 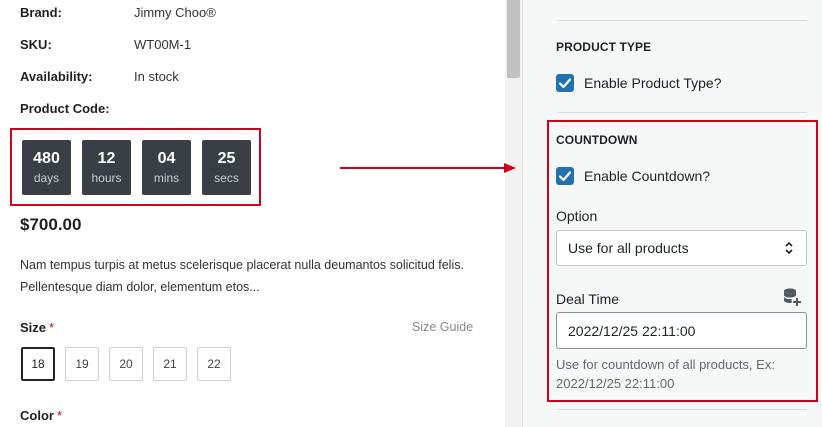 What do you see at coordinates (37, 415) in the screenshot?
I see `color-label-text: Color` at bounding box center [37, 415].